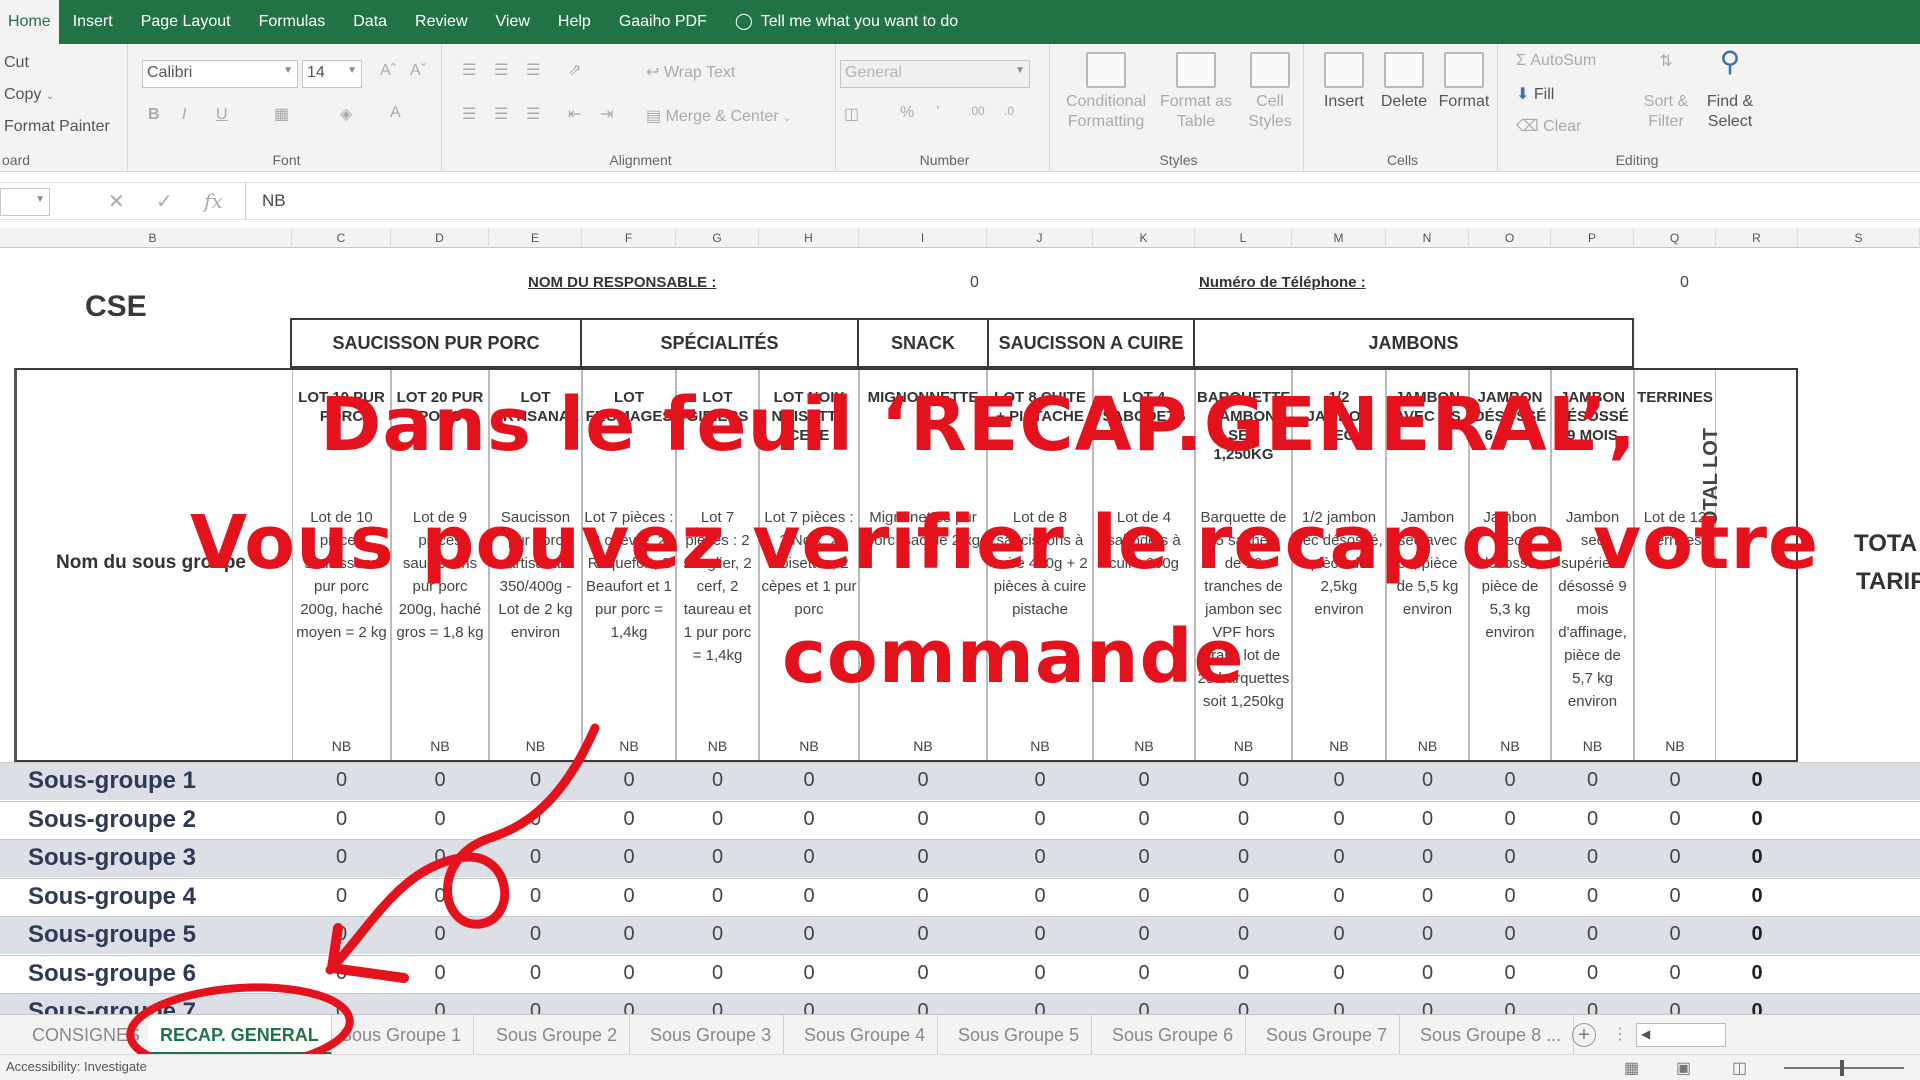  Describe the element at coordinates (1106, 92) in the screenshot. I see `conditional-formatting-button: Conditional Formatting` at that location.